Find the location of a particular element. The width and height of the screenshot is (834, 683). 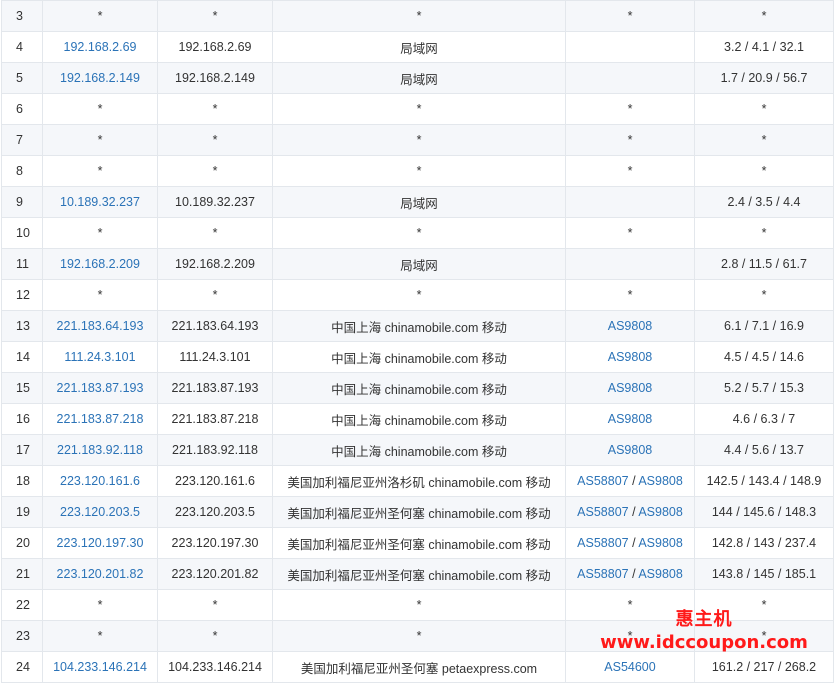

hop-row: 12 * * * * * is located at coordinates (417, 295).